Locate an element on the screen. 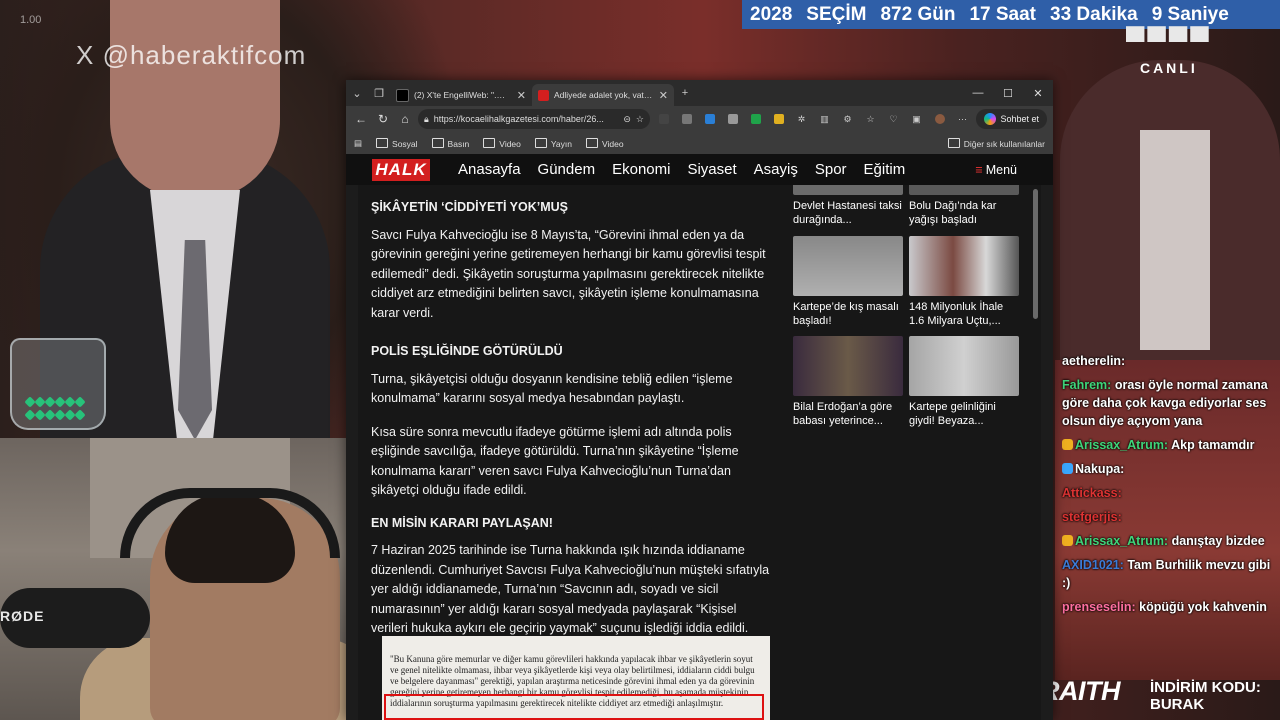 The image size is (1280, 720). countdown-minutes: 33 Dakika is located at coordinates (1094, 14).